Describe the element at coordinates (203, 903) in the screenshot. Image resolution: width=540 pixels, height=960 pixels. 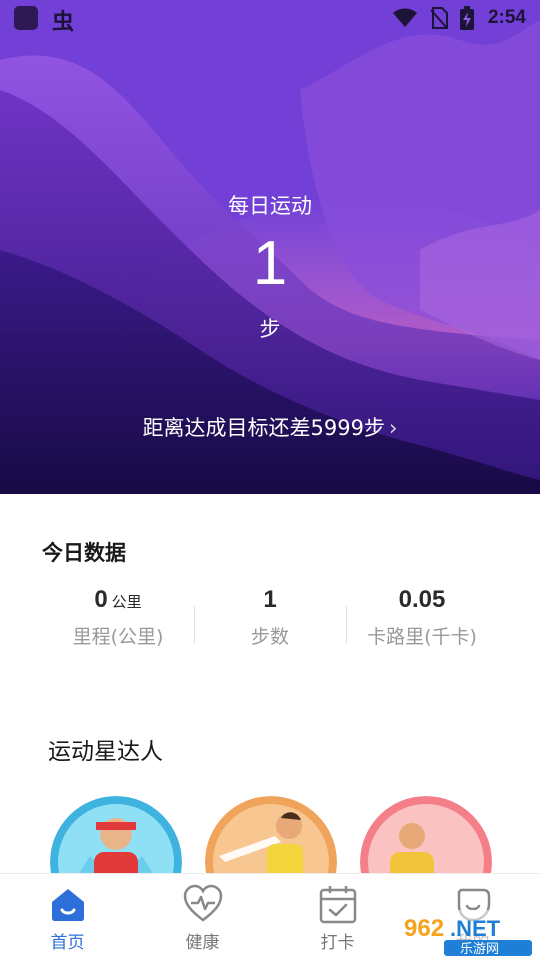
I see `heart-pulse-icon` at that location.